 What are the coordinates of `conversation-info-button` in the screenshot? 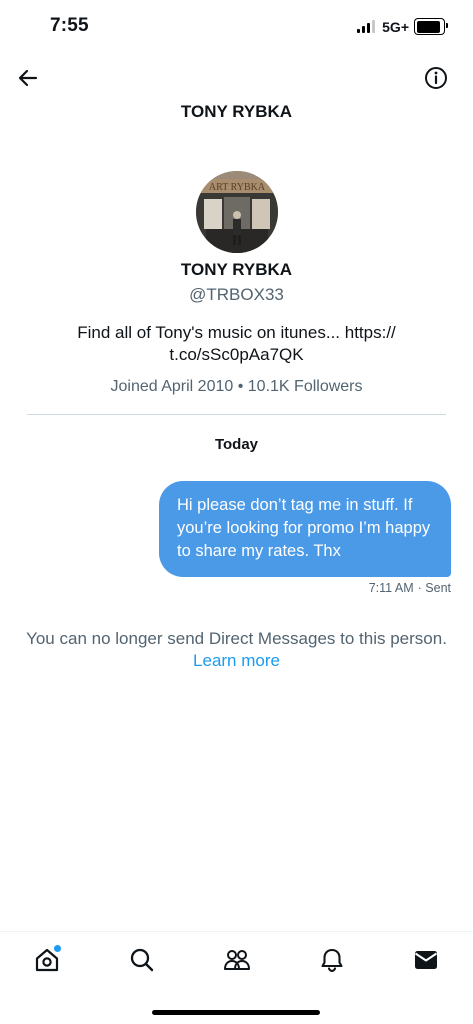 It's located at (436, 78).